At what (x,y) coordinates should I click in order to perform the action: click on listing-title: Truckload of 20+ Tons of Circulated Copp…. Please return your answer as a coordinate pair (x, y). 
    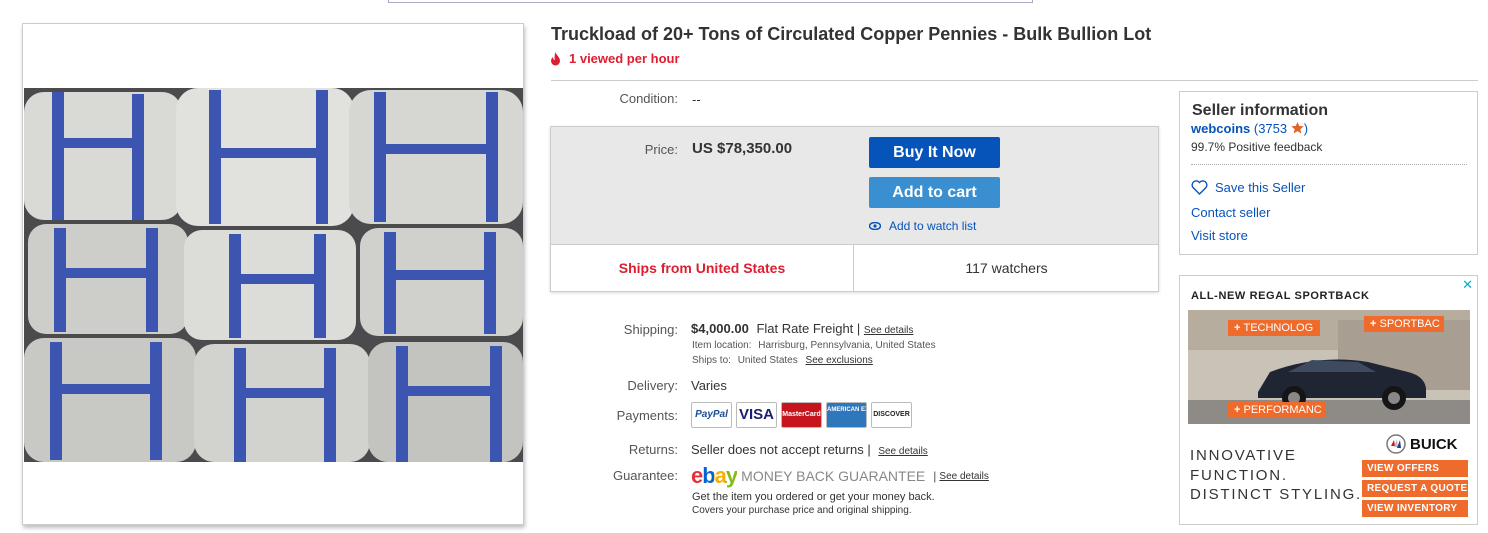
    Looking at the image, I should click on (851, 34).